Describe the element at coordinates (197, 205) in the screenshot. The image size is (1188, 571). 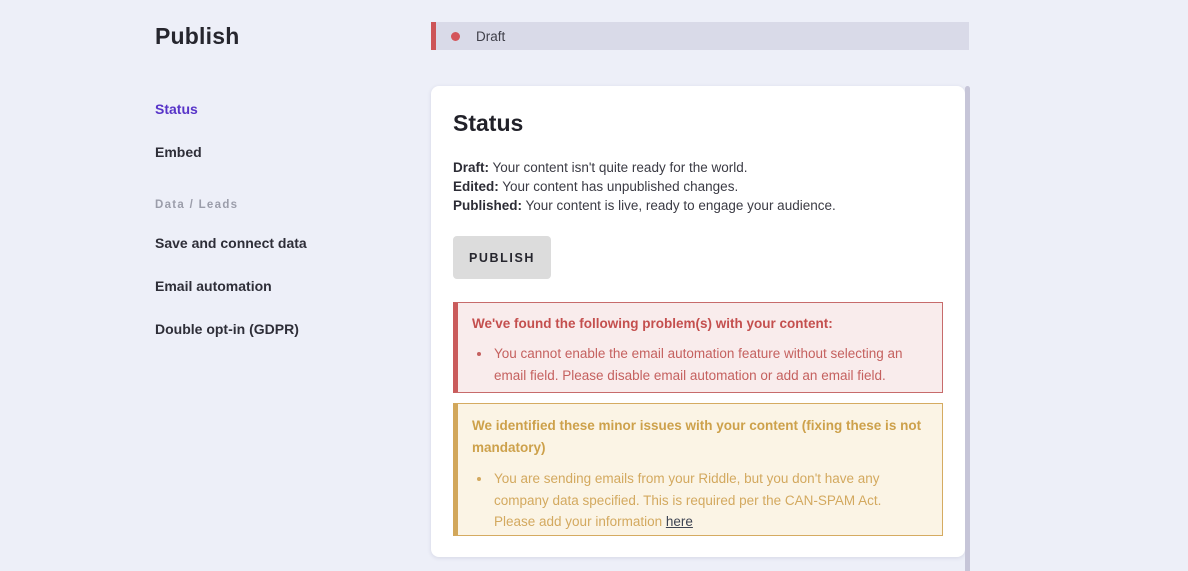
I see `sidebar-section-data-leads: Data / Leads` at that location.